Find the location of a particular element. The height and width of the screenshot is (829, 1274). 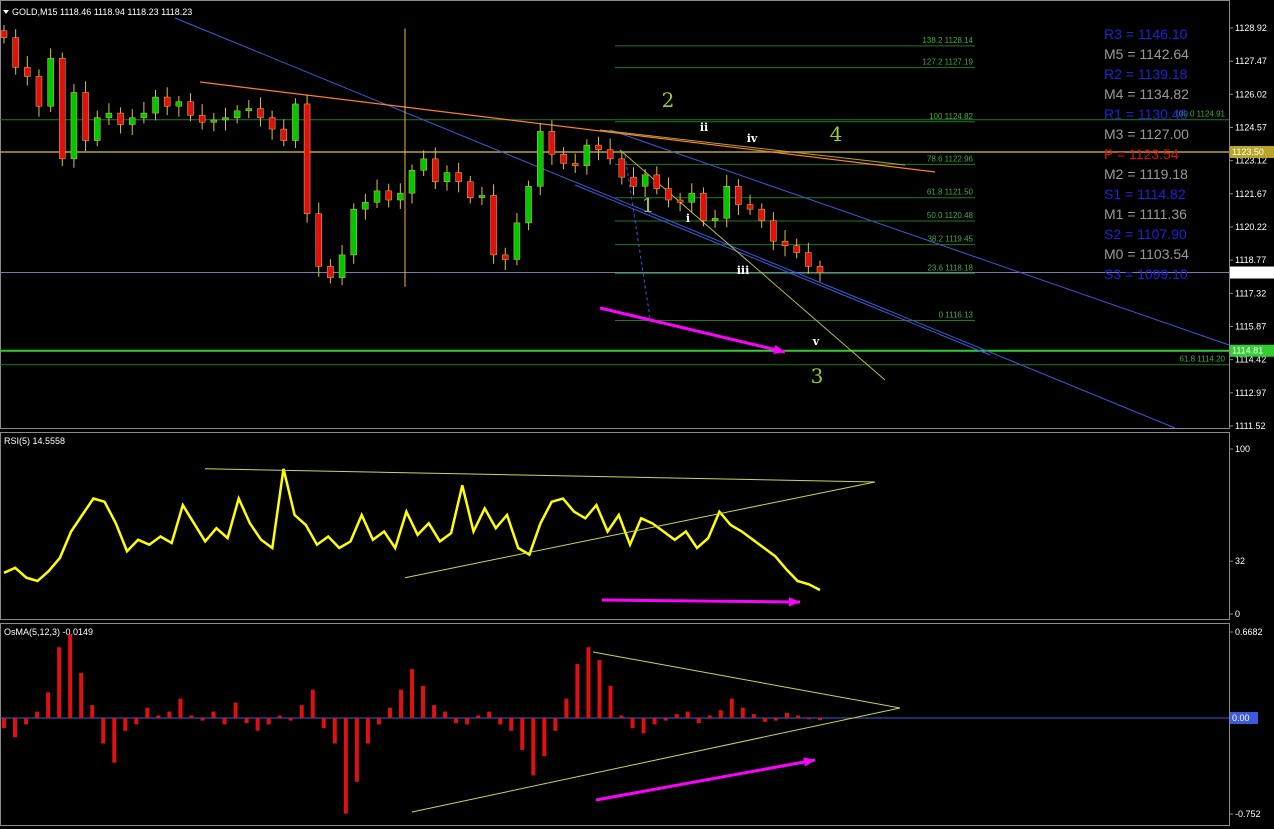

pivot-level-label: M2 = 1119.18 is located at coordinates (1146, 174).